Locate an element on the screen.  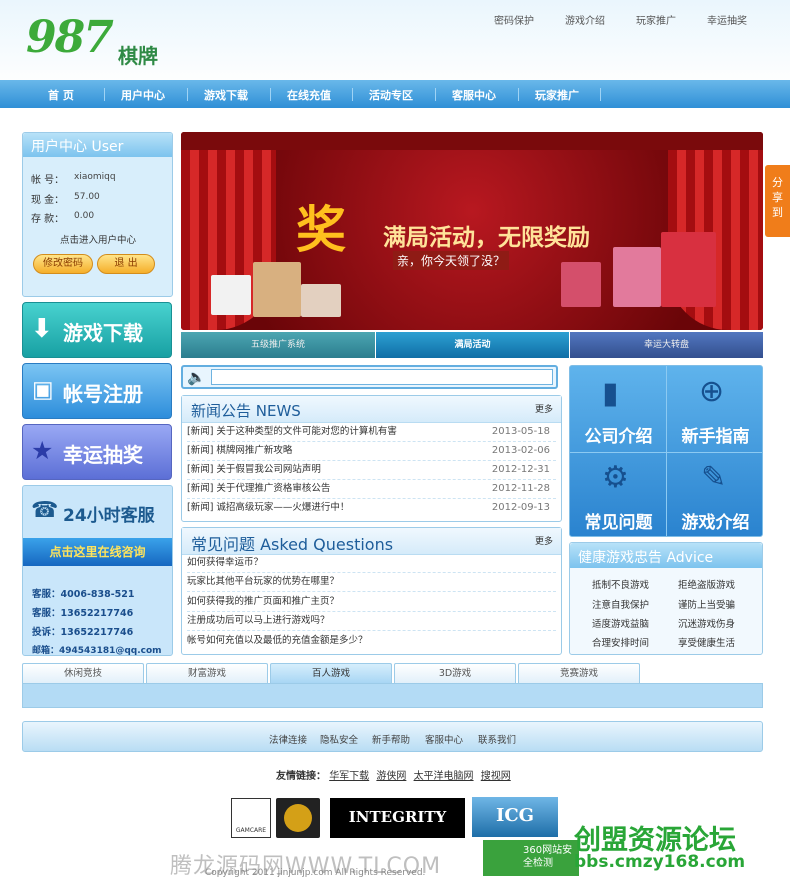
faq-tile: ⚙ 常见问题 is located at coordinates (618, 495).